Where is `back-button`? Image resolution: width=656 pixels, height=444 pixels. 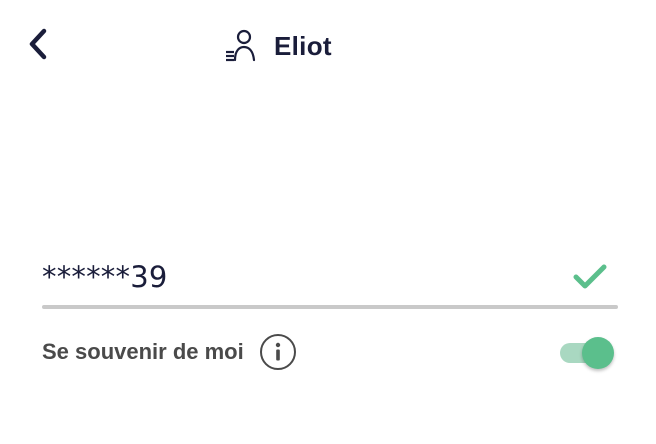
back-button is located at coordinates (38, 46).